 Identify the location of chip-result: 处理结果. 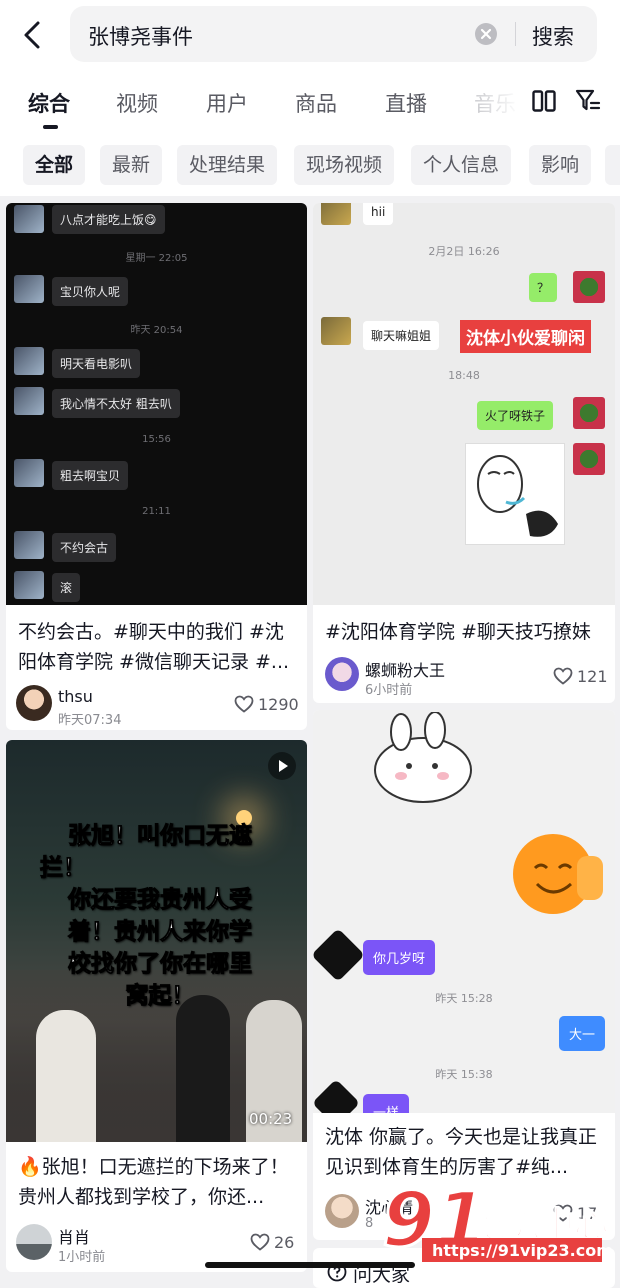
(227, 165).